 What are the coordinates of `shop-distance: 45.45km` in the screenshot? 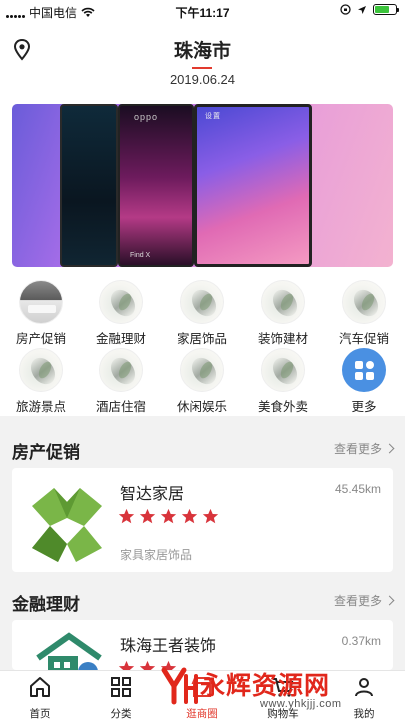 It's located at (357, 489).